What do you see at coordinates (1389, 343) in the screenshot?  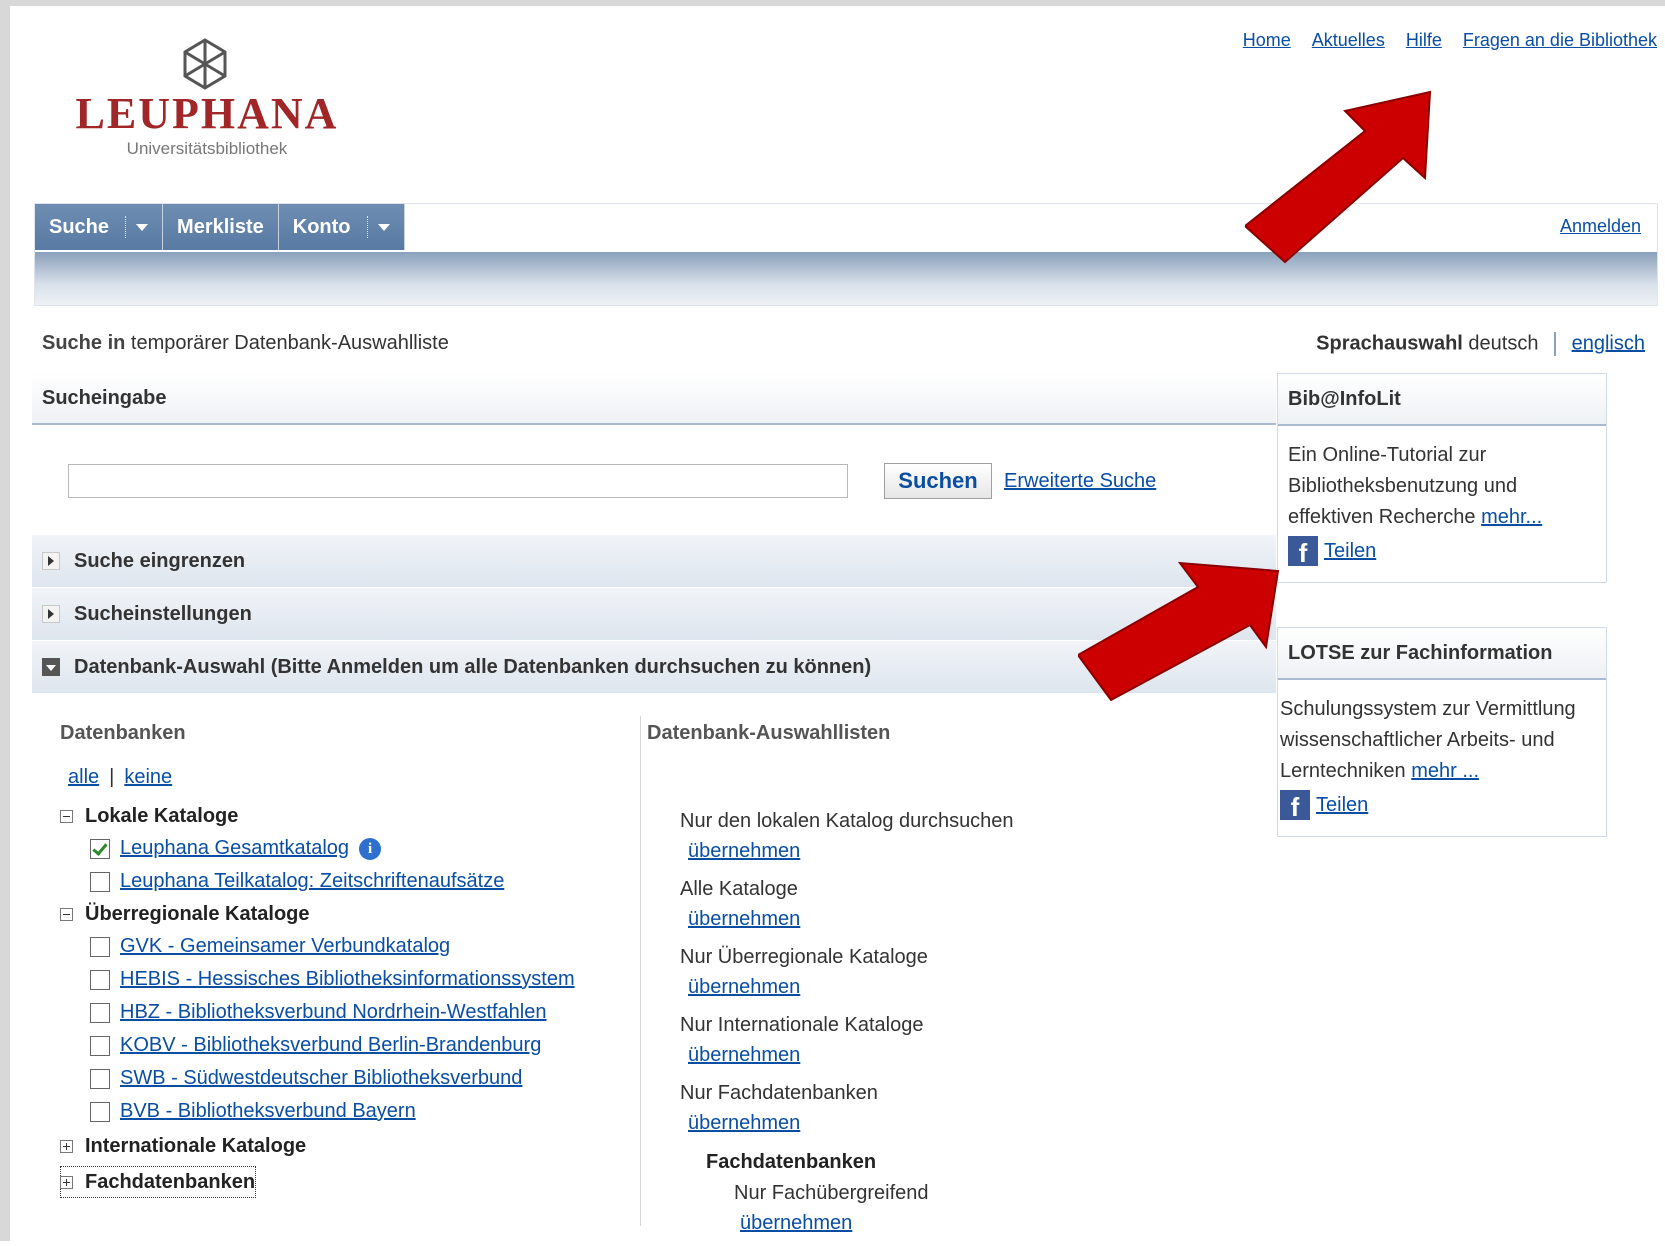 I see `language-label: Sprachauswahl` at bounding box center [1389, 343].